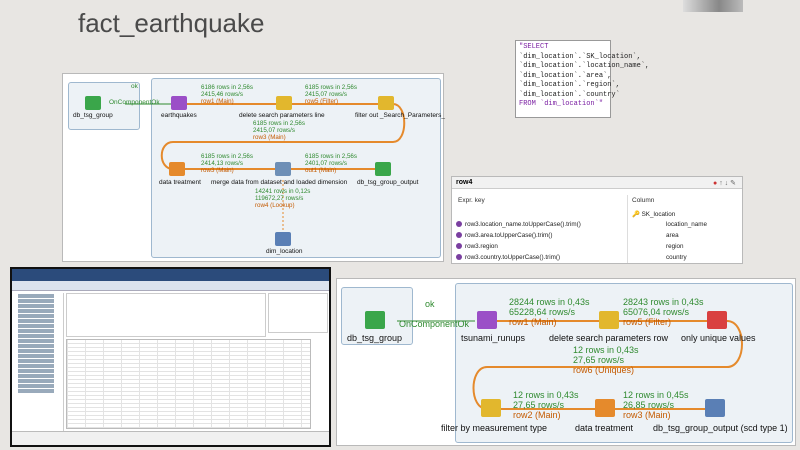  Describe the element at coordinates (298, 313) in the screenshot. I see `ss-side-panel` at that location.